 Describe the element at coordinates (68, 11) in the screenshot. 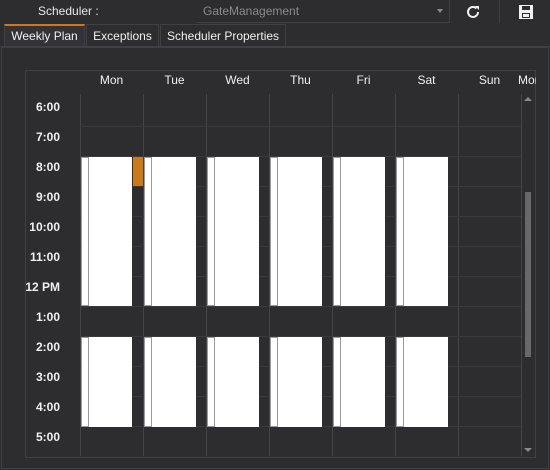

I see `scheduler-label: Scheduler :` at that location.